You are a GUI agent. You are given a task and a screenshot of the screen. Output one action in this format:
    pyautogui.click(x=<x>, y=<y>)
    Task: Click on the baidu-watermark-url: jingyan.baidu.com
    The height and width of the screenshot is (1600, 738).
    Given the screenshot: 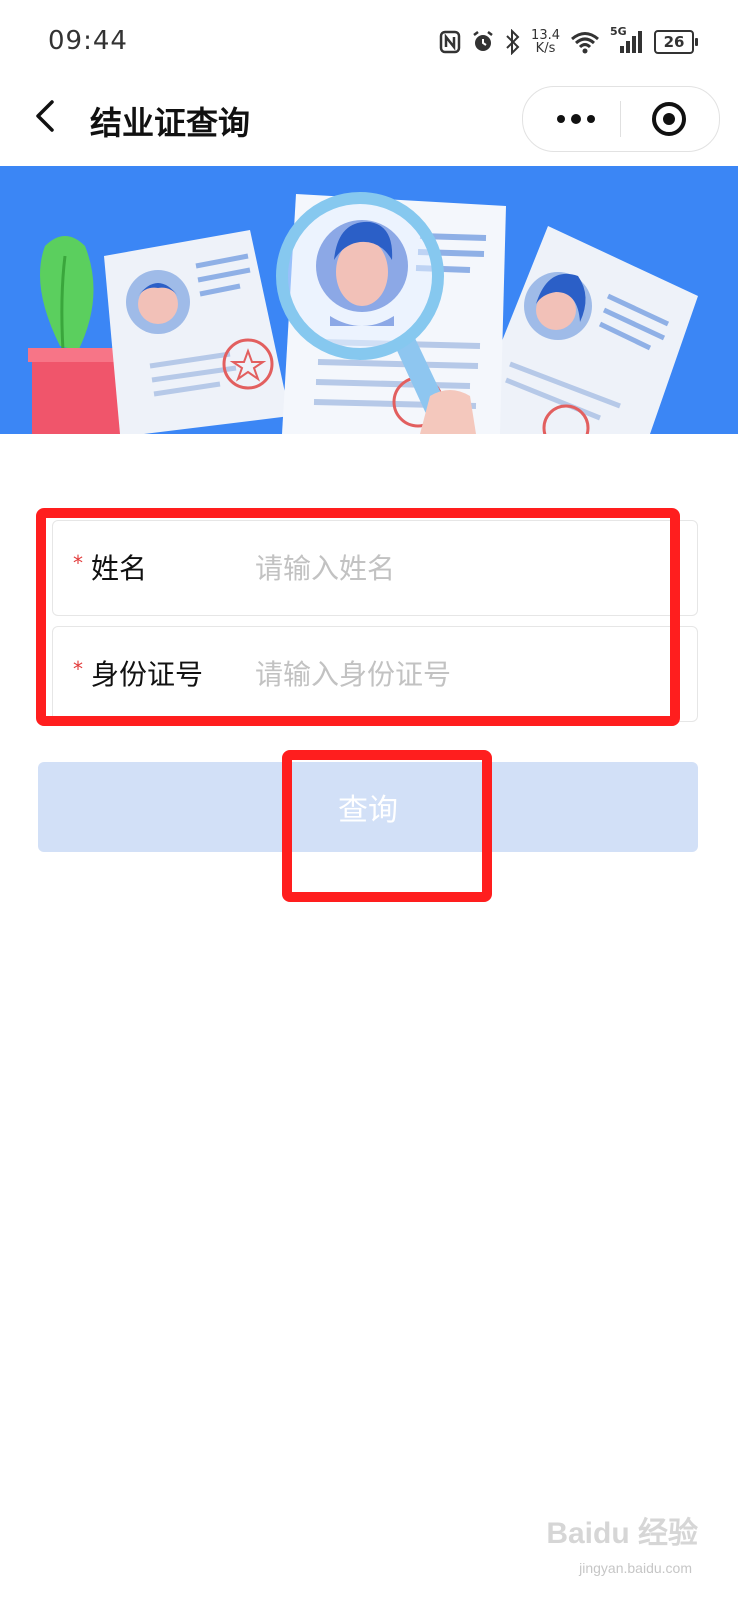 What is the action you would take?
    pyautogui.click(x=635, y=1568)
    